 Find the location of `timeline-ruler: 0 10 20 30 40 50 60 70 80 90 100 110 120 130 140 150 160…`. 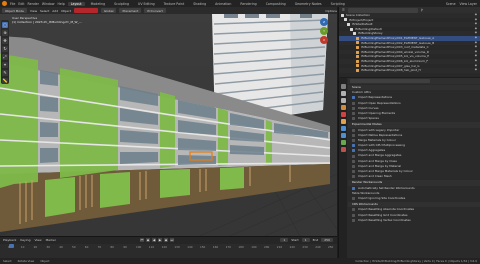

timeline-ruler: 0 10 20 30 40 50 60 70 80 90 100 110 120 130 140 150 160… is located at coordinates (168, 251).